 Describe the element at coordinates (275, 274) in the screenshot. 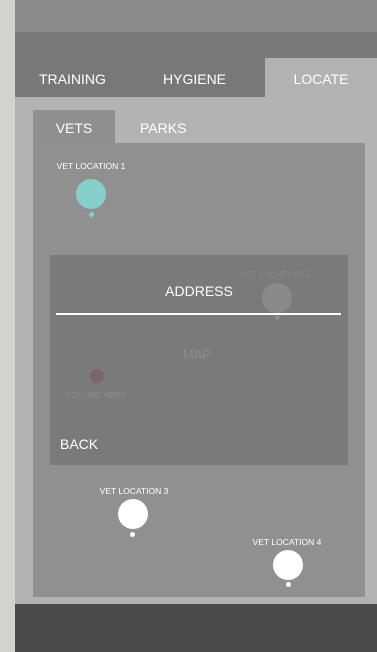

I see `vet-location-2-label: VET LOCATION 2` at that location.